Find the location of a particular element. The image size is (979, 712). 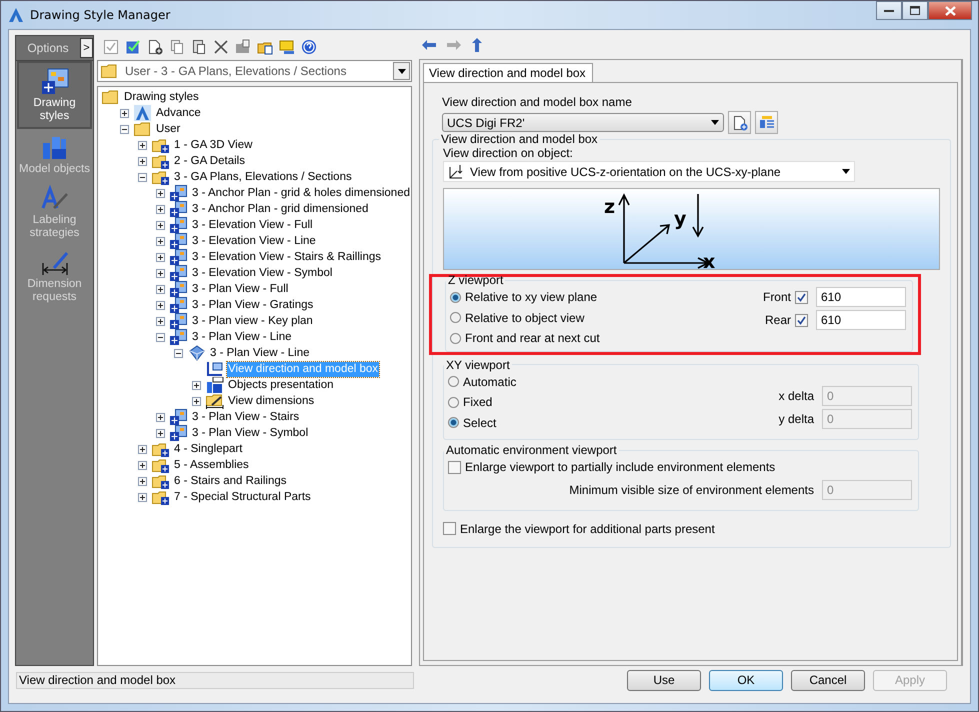

tree-item: 2 - GA Details is located at coordinates (209, 161).